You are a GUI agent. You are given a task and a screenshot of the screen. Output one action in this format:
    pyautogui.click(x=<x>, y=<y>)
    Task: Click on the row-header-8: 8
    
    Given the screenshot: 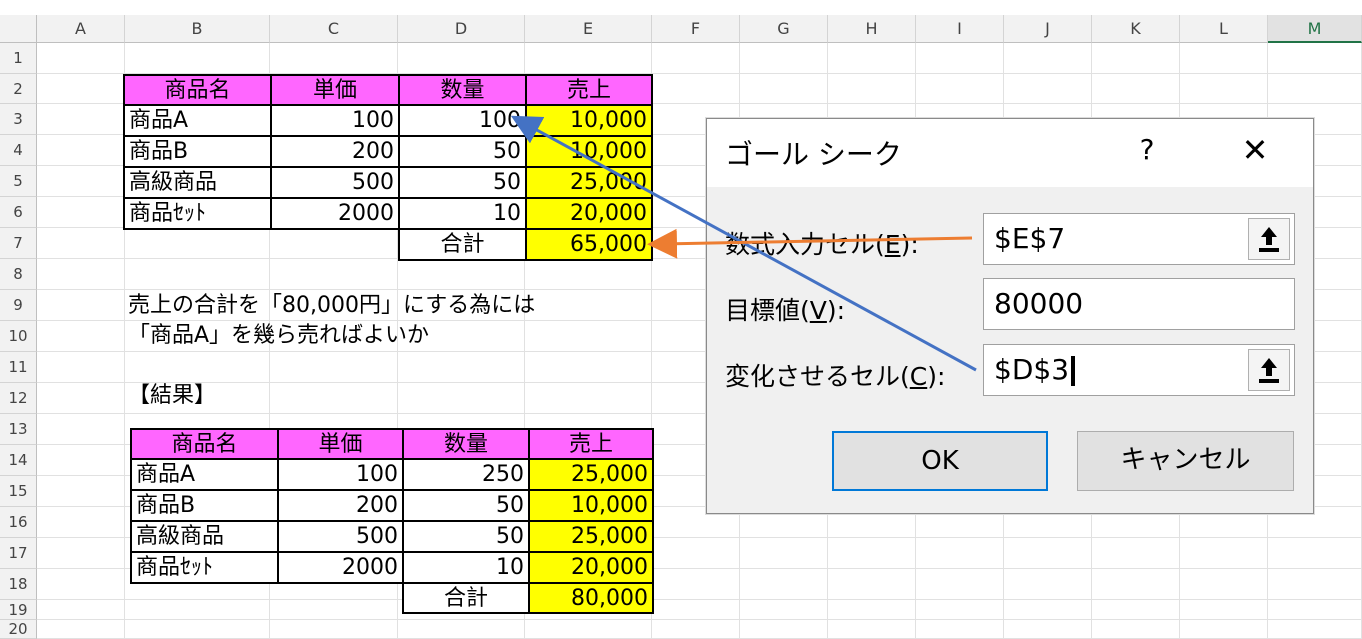 What is the action you would take?
    pyautogui.click(x=18, y=274)
    